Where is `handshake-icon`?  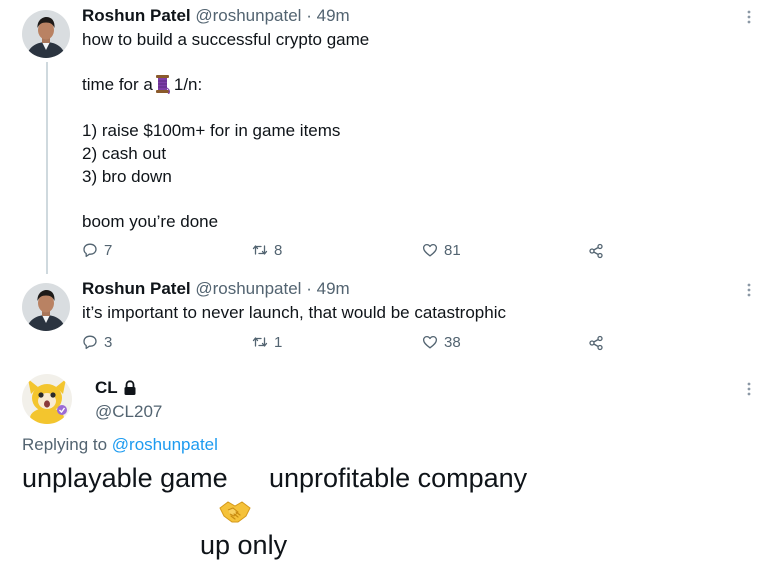 handshake-icon is located at coordinates (235, 512).